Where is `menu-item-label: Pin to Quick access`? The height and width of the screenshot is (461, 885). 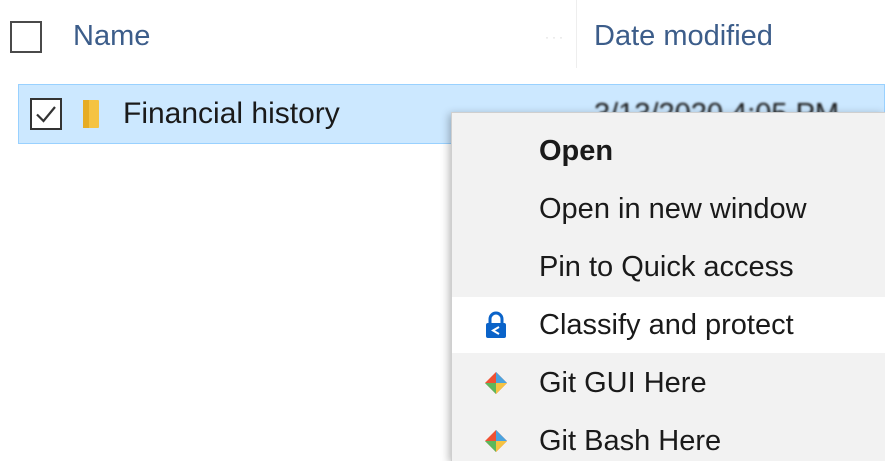 menu-item-label: Pin to Quick access is located at coordinates (666, 267).